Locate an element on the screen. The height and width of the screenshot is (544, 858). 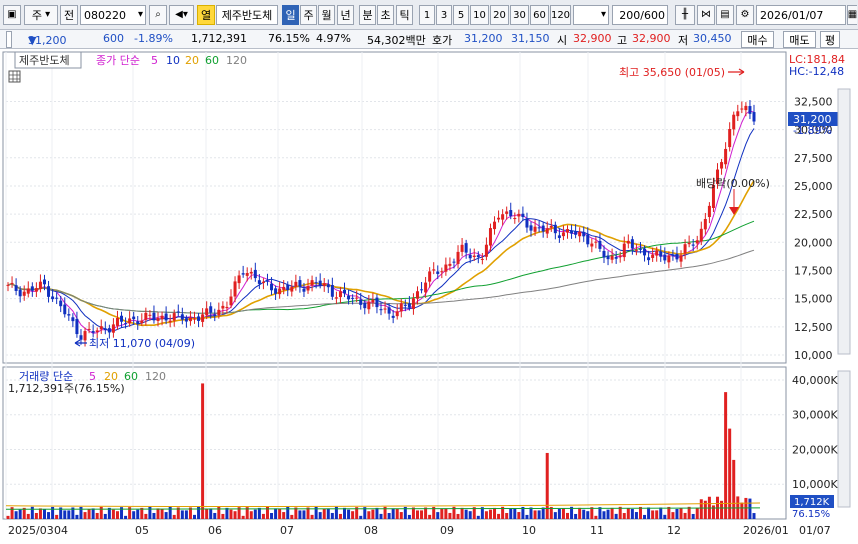
bid-price: 31,150 is located at coordinates (530, 38).